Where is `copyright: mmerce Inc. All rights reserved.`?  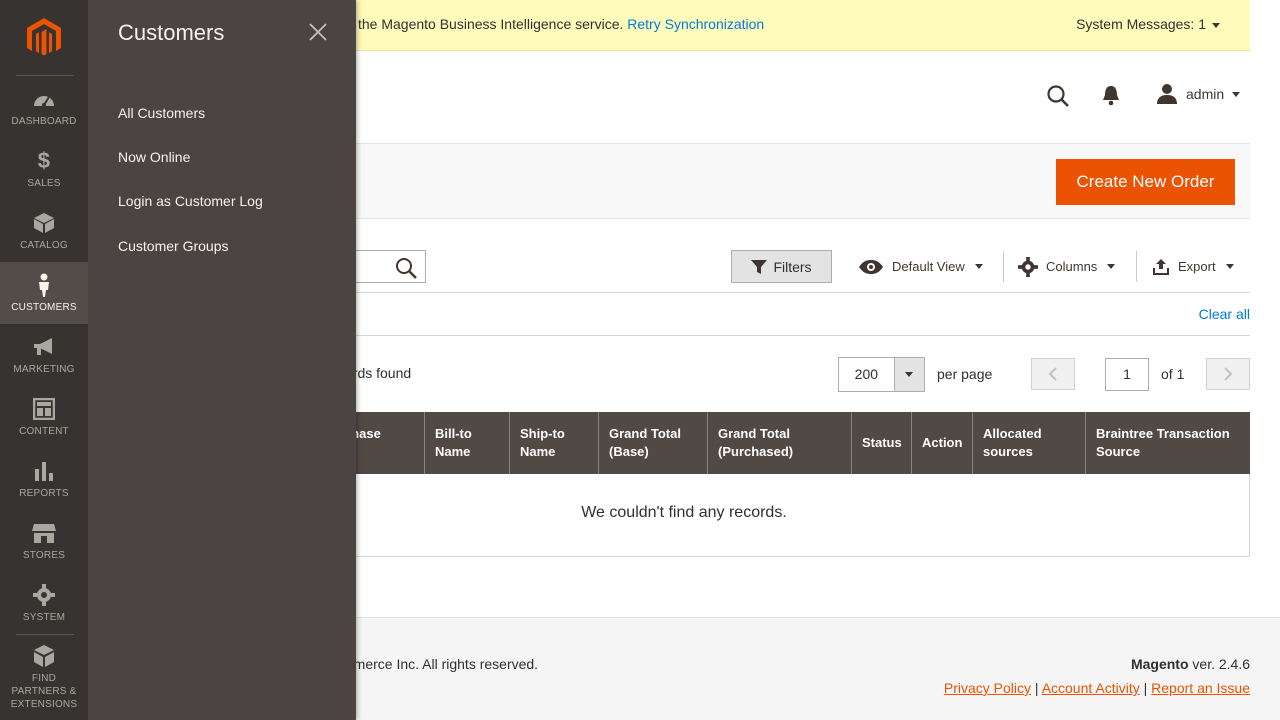
copyright: mmerce Inc. All rights reserved. is located at coordinates (440, 664).